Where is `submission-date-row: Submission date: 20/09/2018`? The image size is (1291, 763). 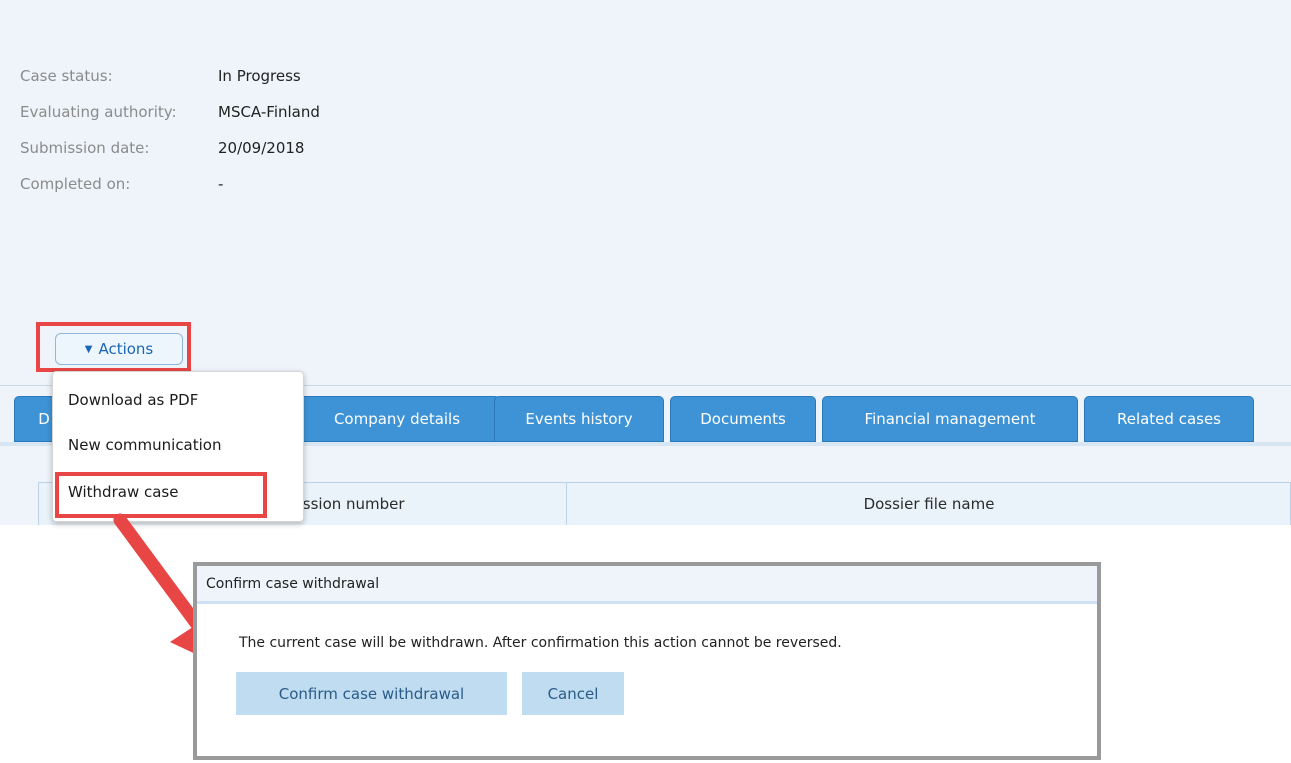
submission-date-row: Submission date: 20/09/2018 is located at coordinates (170, 148).